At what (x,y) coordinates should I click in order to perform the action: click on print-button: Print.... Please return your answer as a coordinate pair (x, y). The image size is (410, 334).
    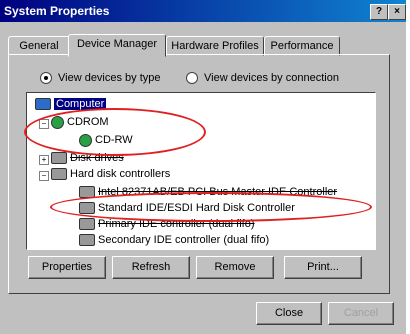
    Looking at the image, I should click on (323, 267).